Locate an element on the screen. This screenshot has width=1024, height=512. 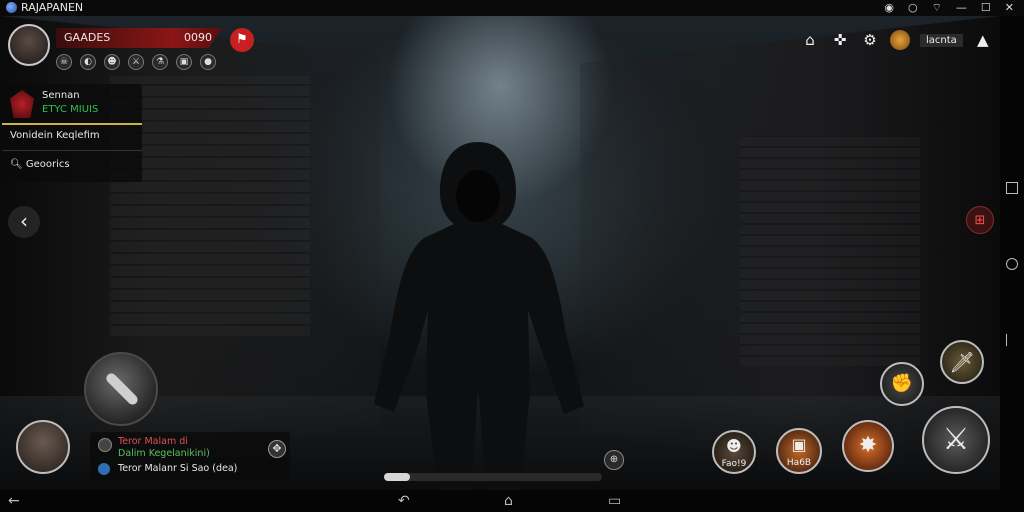
currency-label: lacnta is located at coordinates (941, 40).